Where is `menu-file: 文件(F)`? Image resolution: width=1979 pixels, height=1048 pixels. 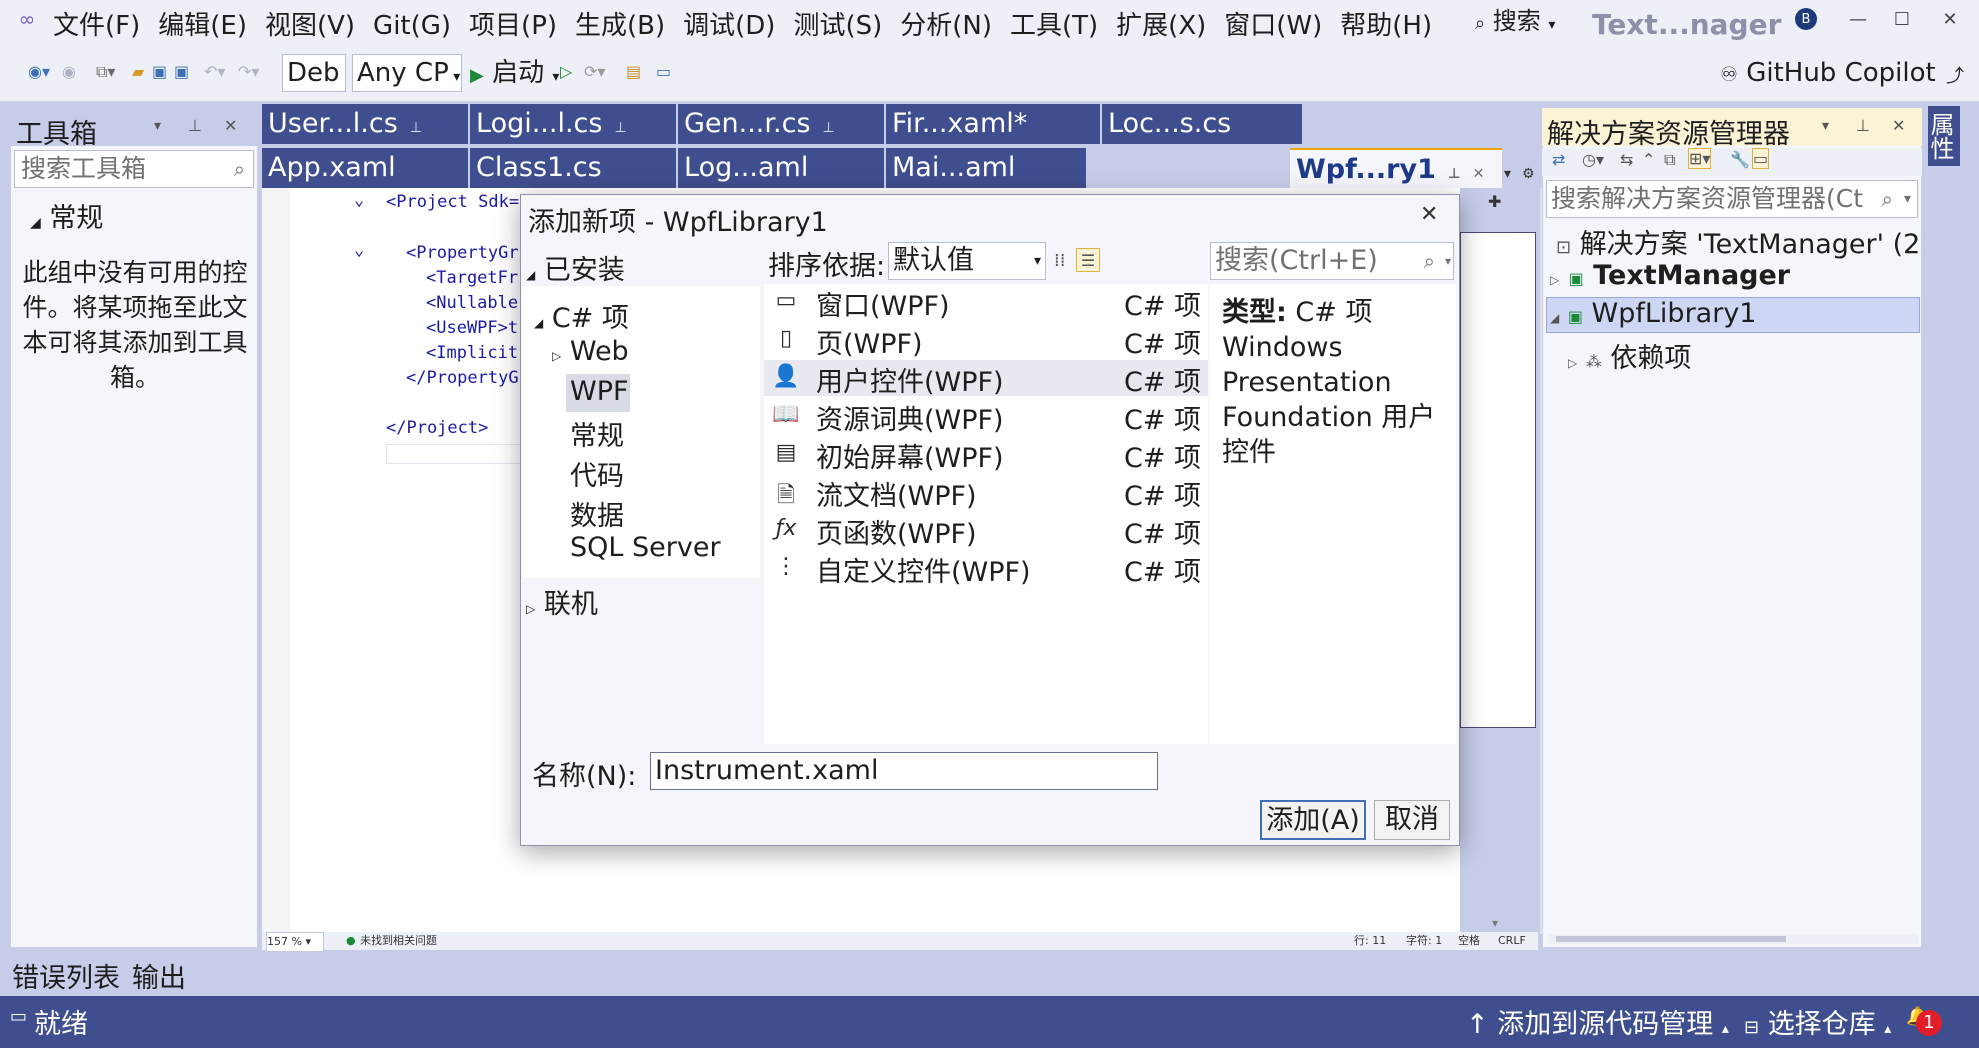
menu-file: 文件(F) is located at coordinates (96, 26).